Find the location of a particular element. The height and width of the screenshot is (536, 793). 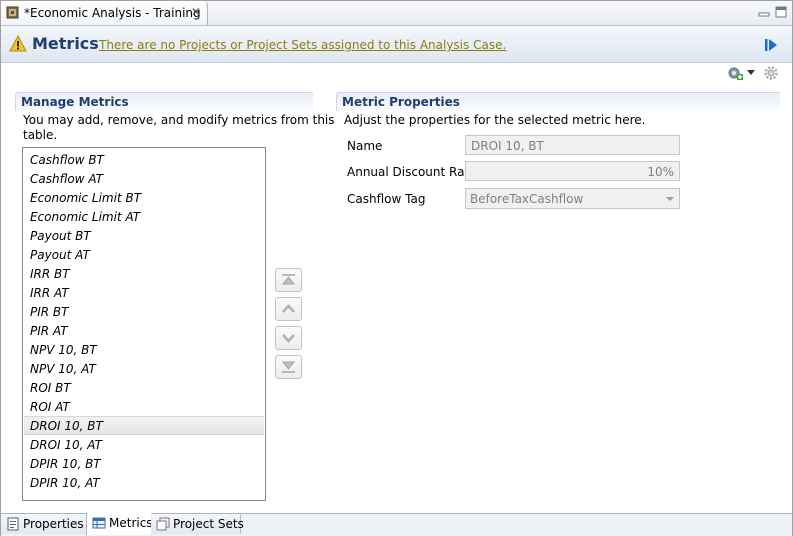

discount-rate-field: 10% is located at coordinates (572, 171).